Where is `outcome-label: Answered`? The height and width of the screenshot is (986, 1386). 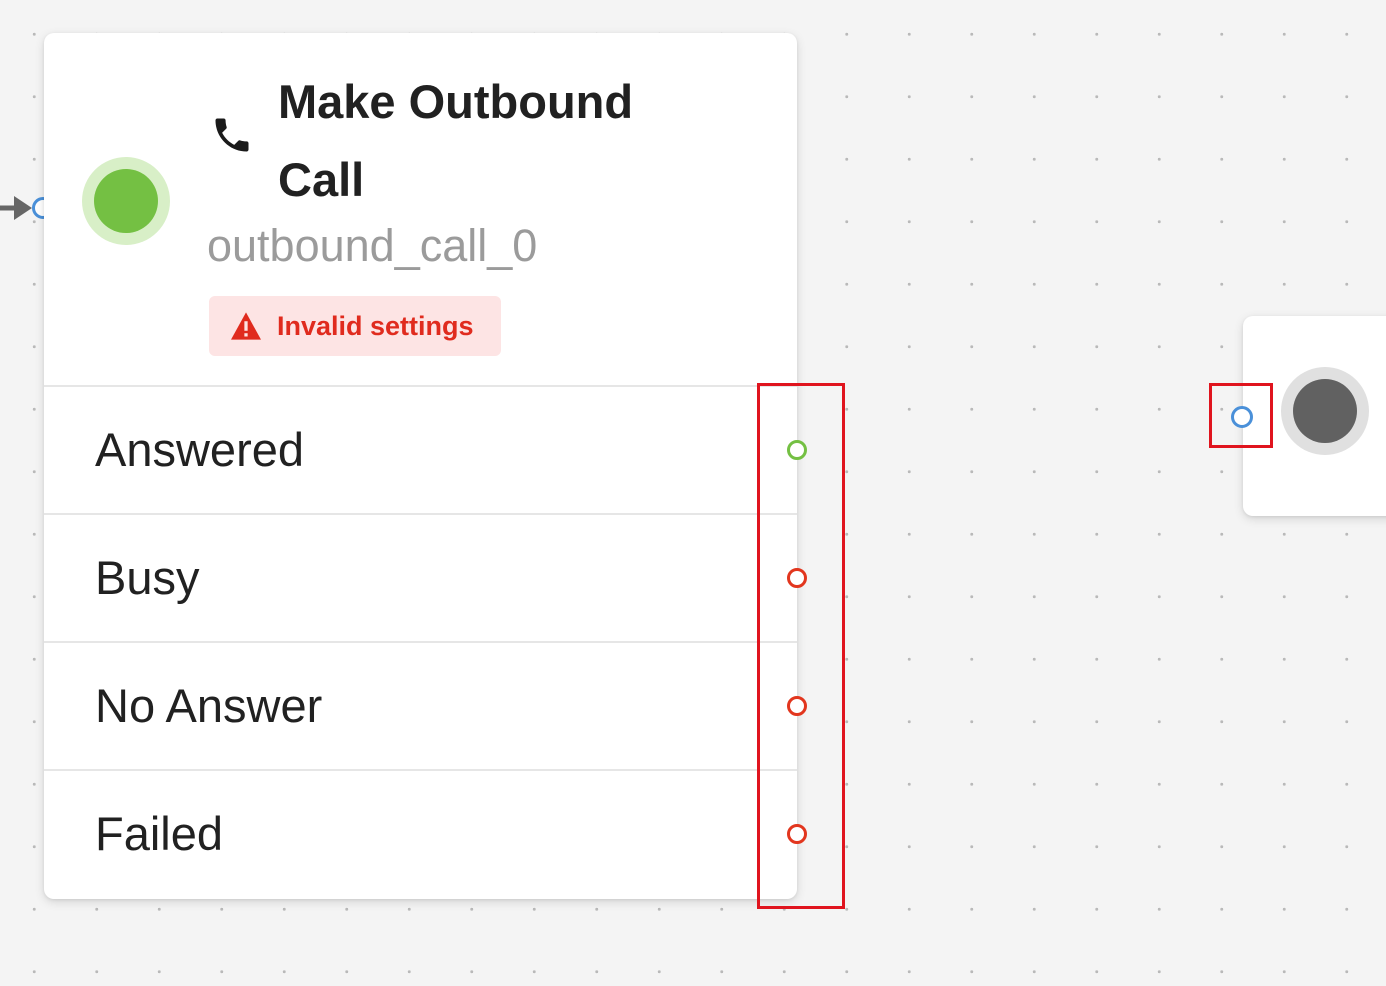 outcome-label: Answered is located at coordinates (199, 449).